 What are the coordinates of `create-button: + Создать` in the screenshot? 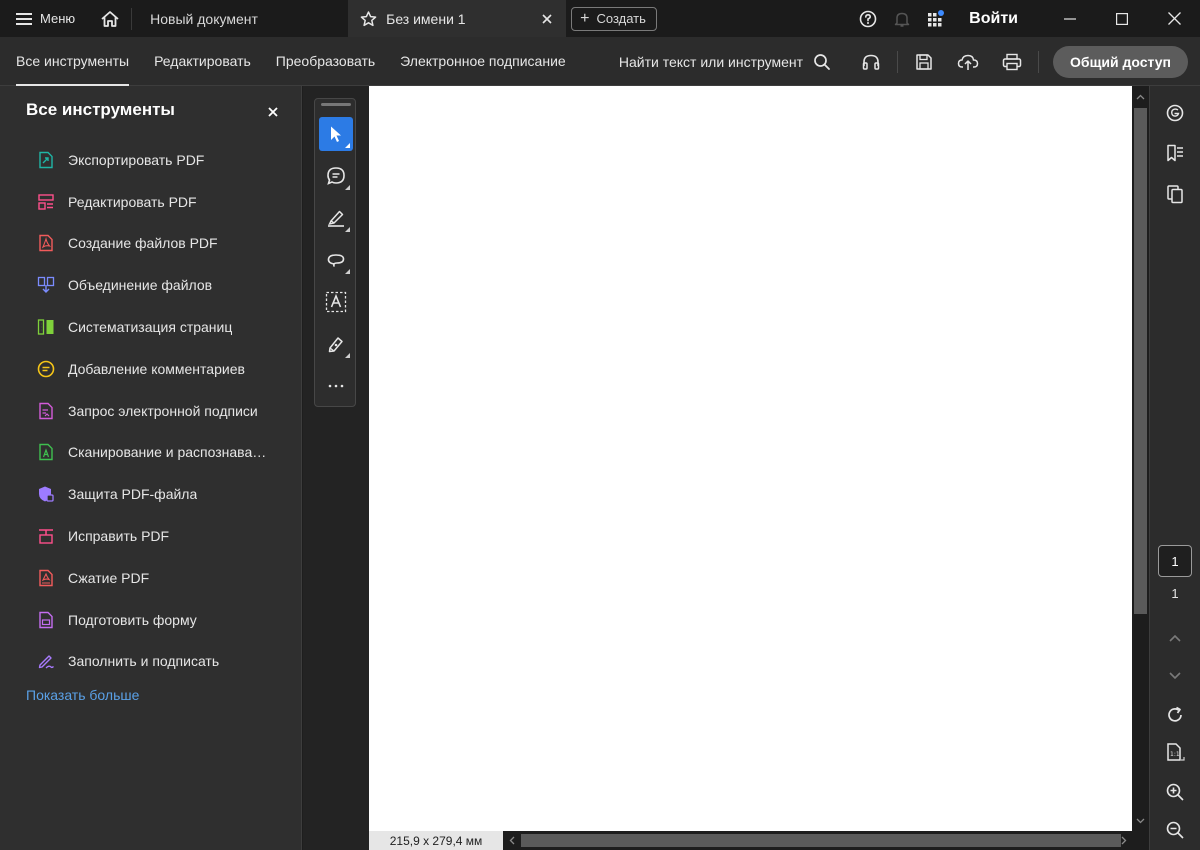 It's located at (614, 18).